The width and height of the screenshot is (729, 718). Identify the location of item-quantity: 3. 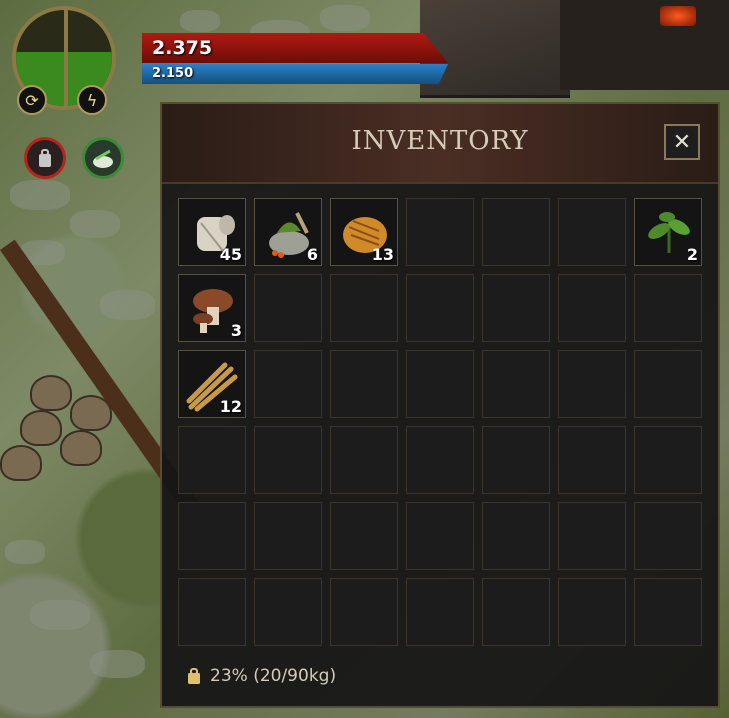
(236, 330).